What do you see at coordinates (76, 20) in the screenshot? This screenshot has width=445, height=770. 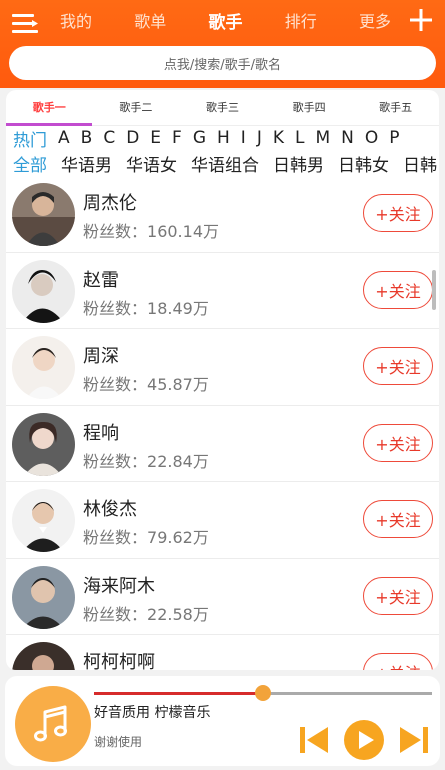 I see `tab-mine: 我的` at bounding box center [76, 20].